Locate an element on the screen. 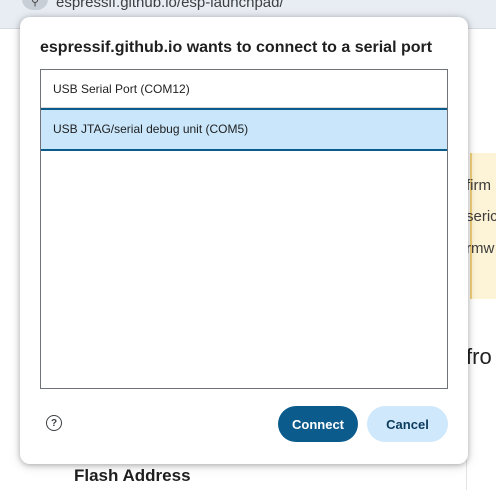 The image size is (496, 490). warning-banner is located at coordinates (483, 226).